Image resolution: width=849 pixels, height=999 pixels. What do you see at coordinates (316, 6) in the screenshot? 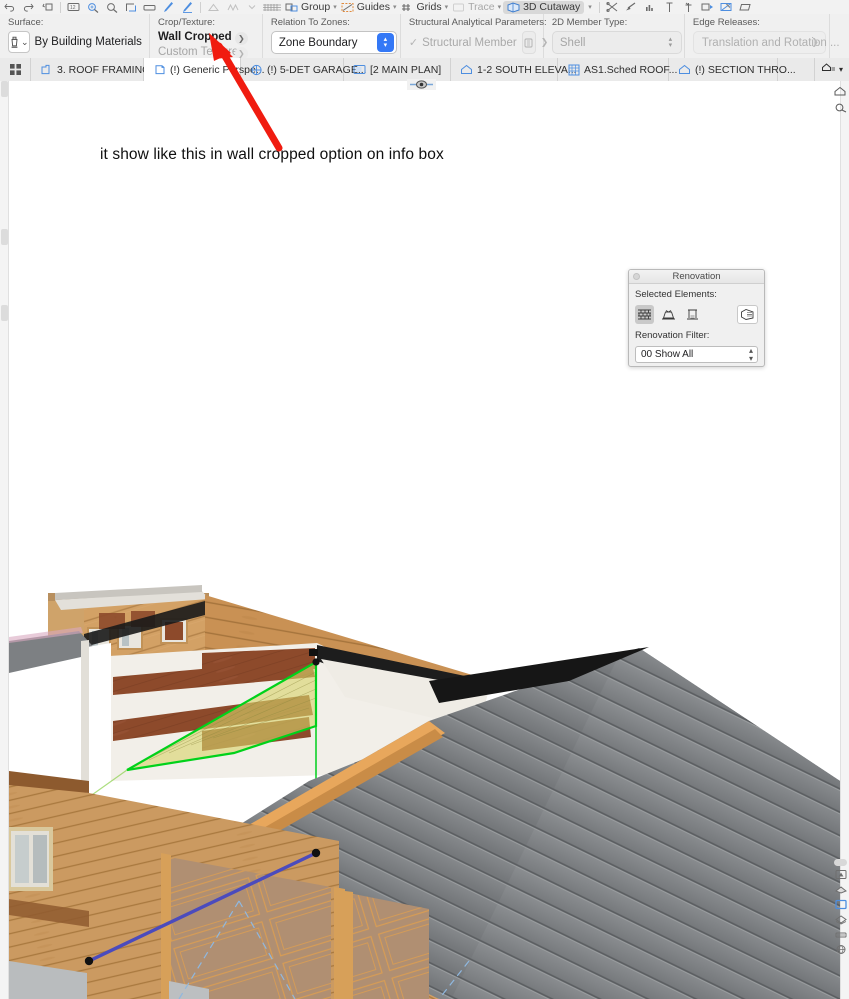
I see `toolbar-group-label: Group` at bounding box center [316, 6].